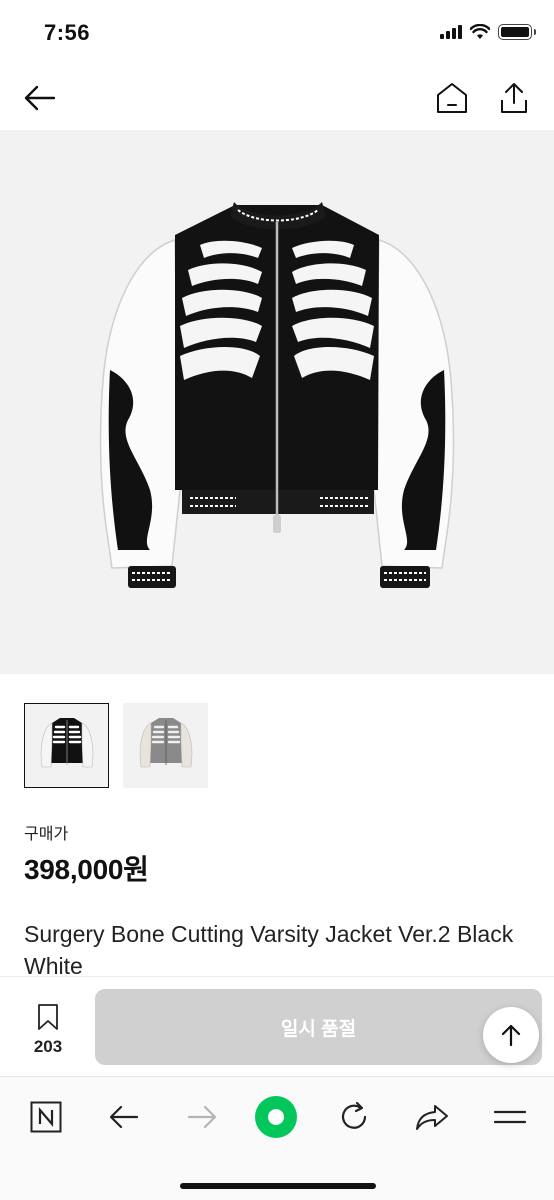 This screenshot has width=554, height=1200. I want to click on home-button, so click(452, 98).